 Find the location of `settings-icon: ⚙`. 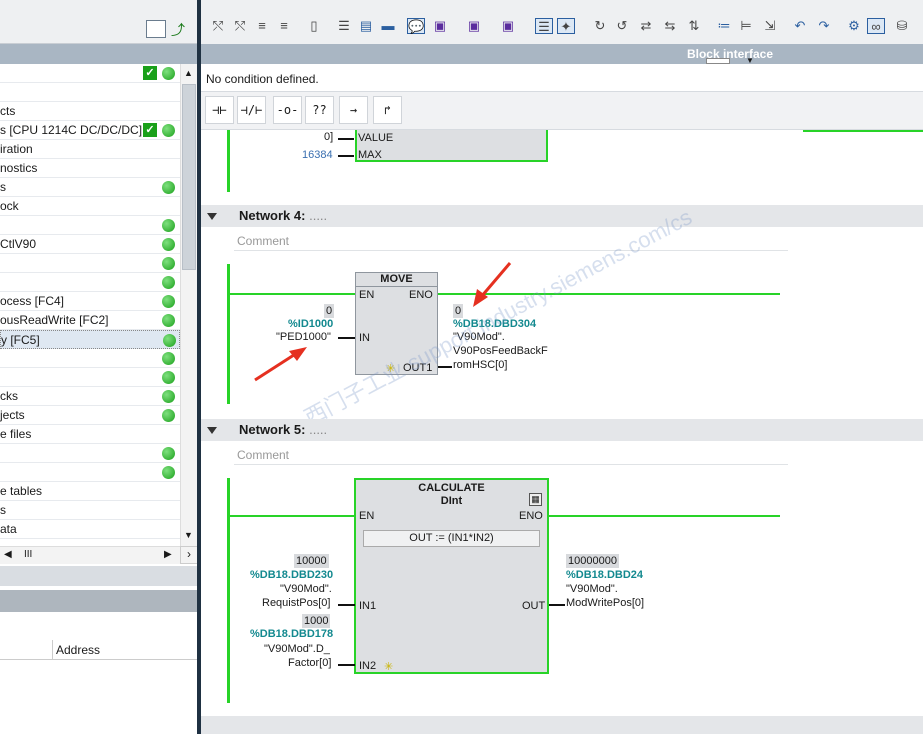

settings-icon: ⚙ is located at coordinates (854, 26).